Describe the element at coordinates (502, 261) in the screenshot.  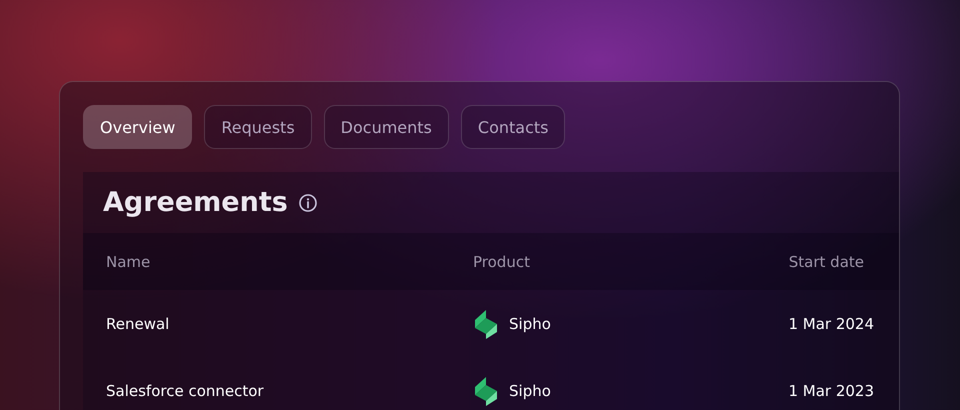
I see `column-header: Product` at that location.